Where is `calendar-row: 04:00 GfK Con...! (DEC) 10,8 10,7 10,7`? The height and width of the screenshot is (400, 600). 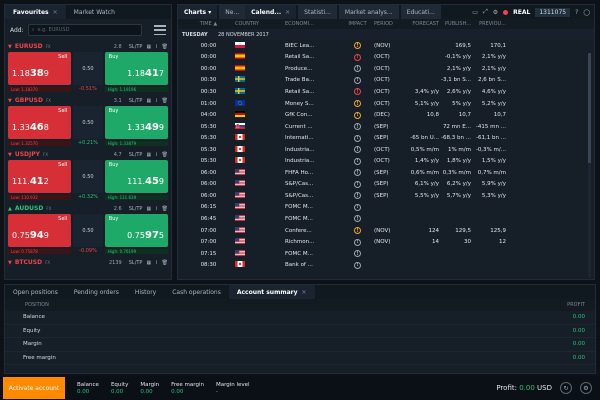
calendar-row: 04:00 GfK Con...! (DEC) 10,8 10,7 10,7 is located at coordinates (386, 115).